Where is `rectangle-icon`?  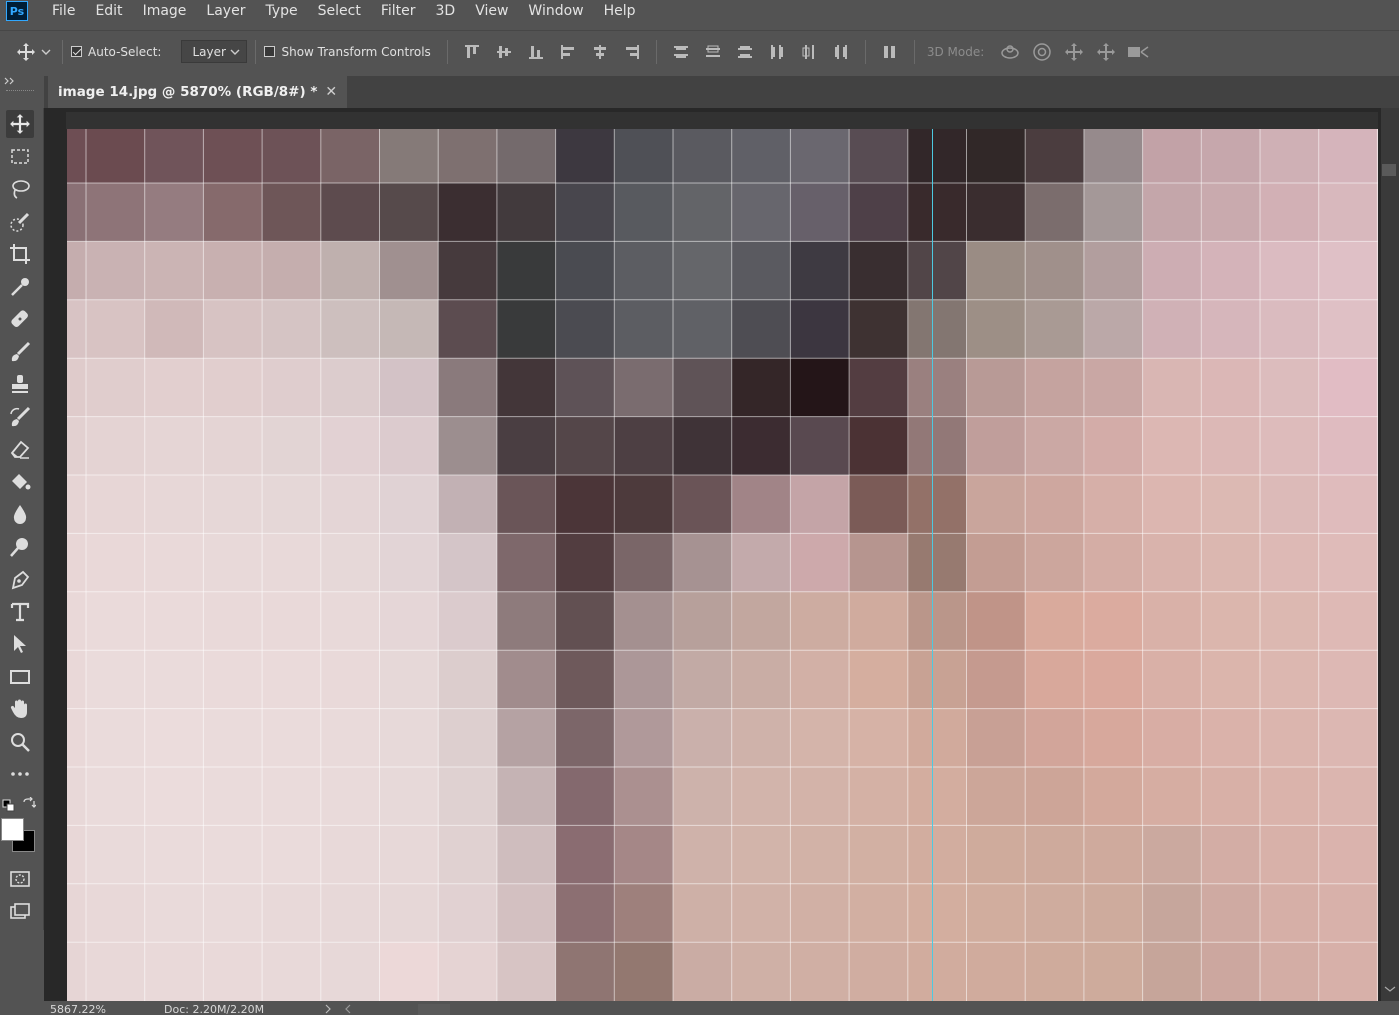
rectangle-icon is located at coordinates (20, 677).